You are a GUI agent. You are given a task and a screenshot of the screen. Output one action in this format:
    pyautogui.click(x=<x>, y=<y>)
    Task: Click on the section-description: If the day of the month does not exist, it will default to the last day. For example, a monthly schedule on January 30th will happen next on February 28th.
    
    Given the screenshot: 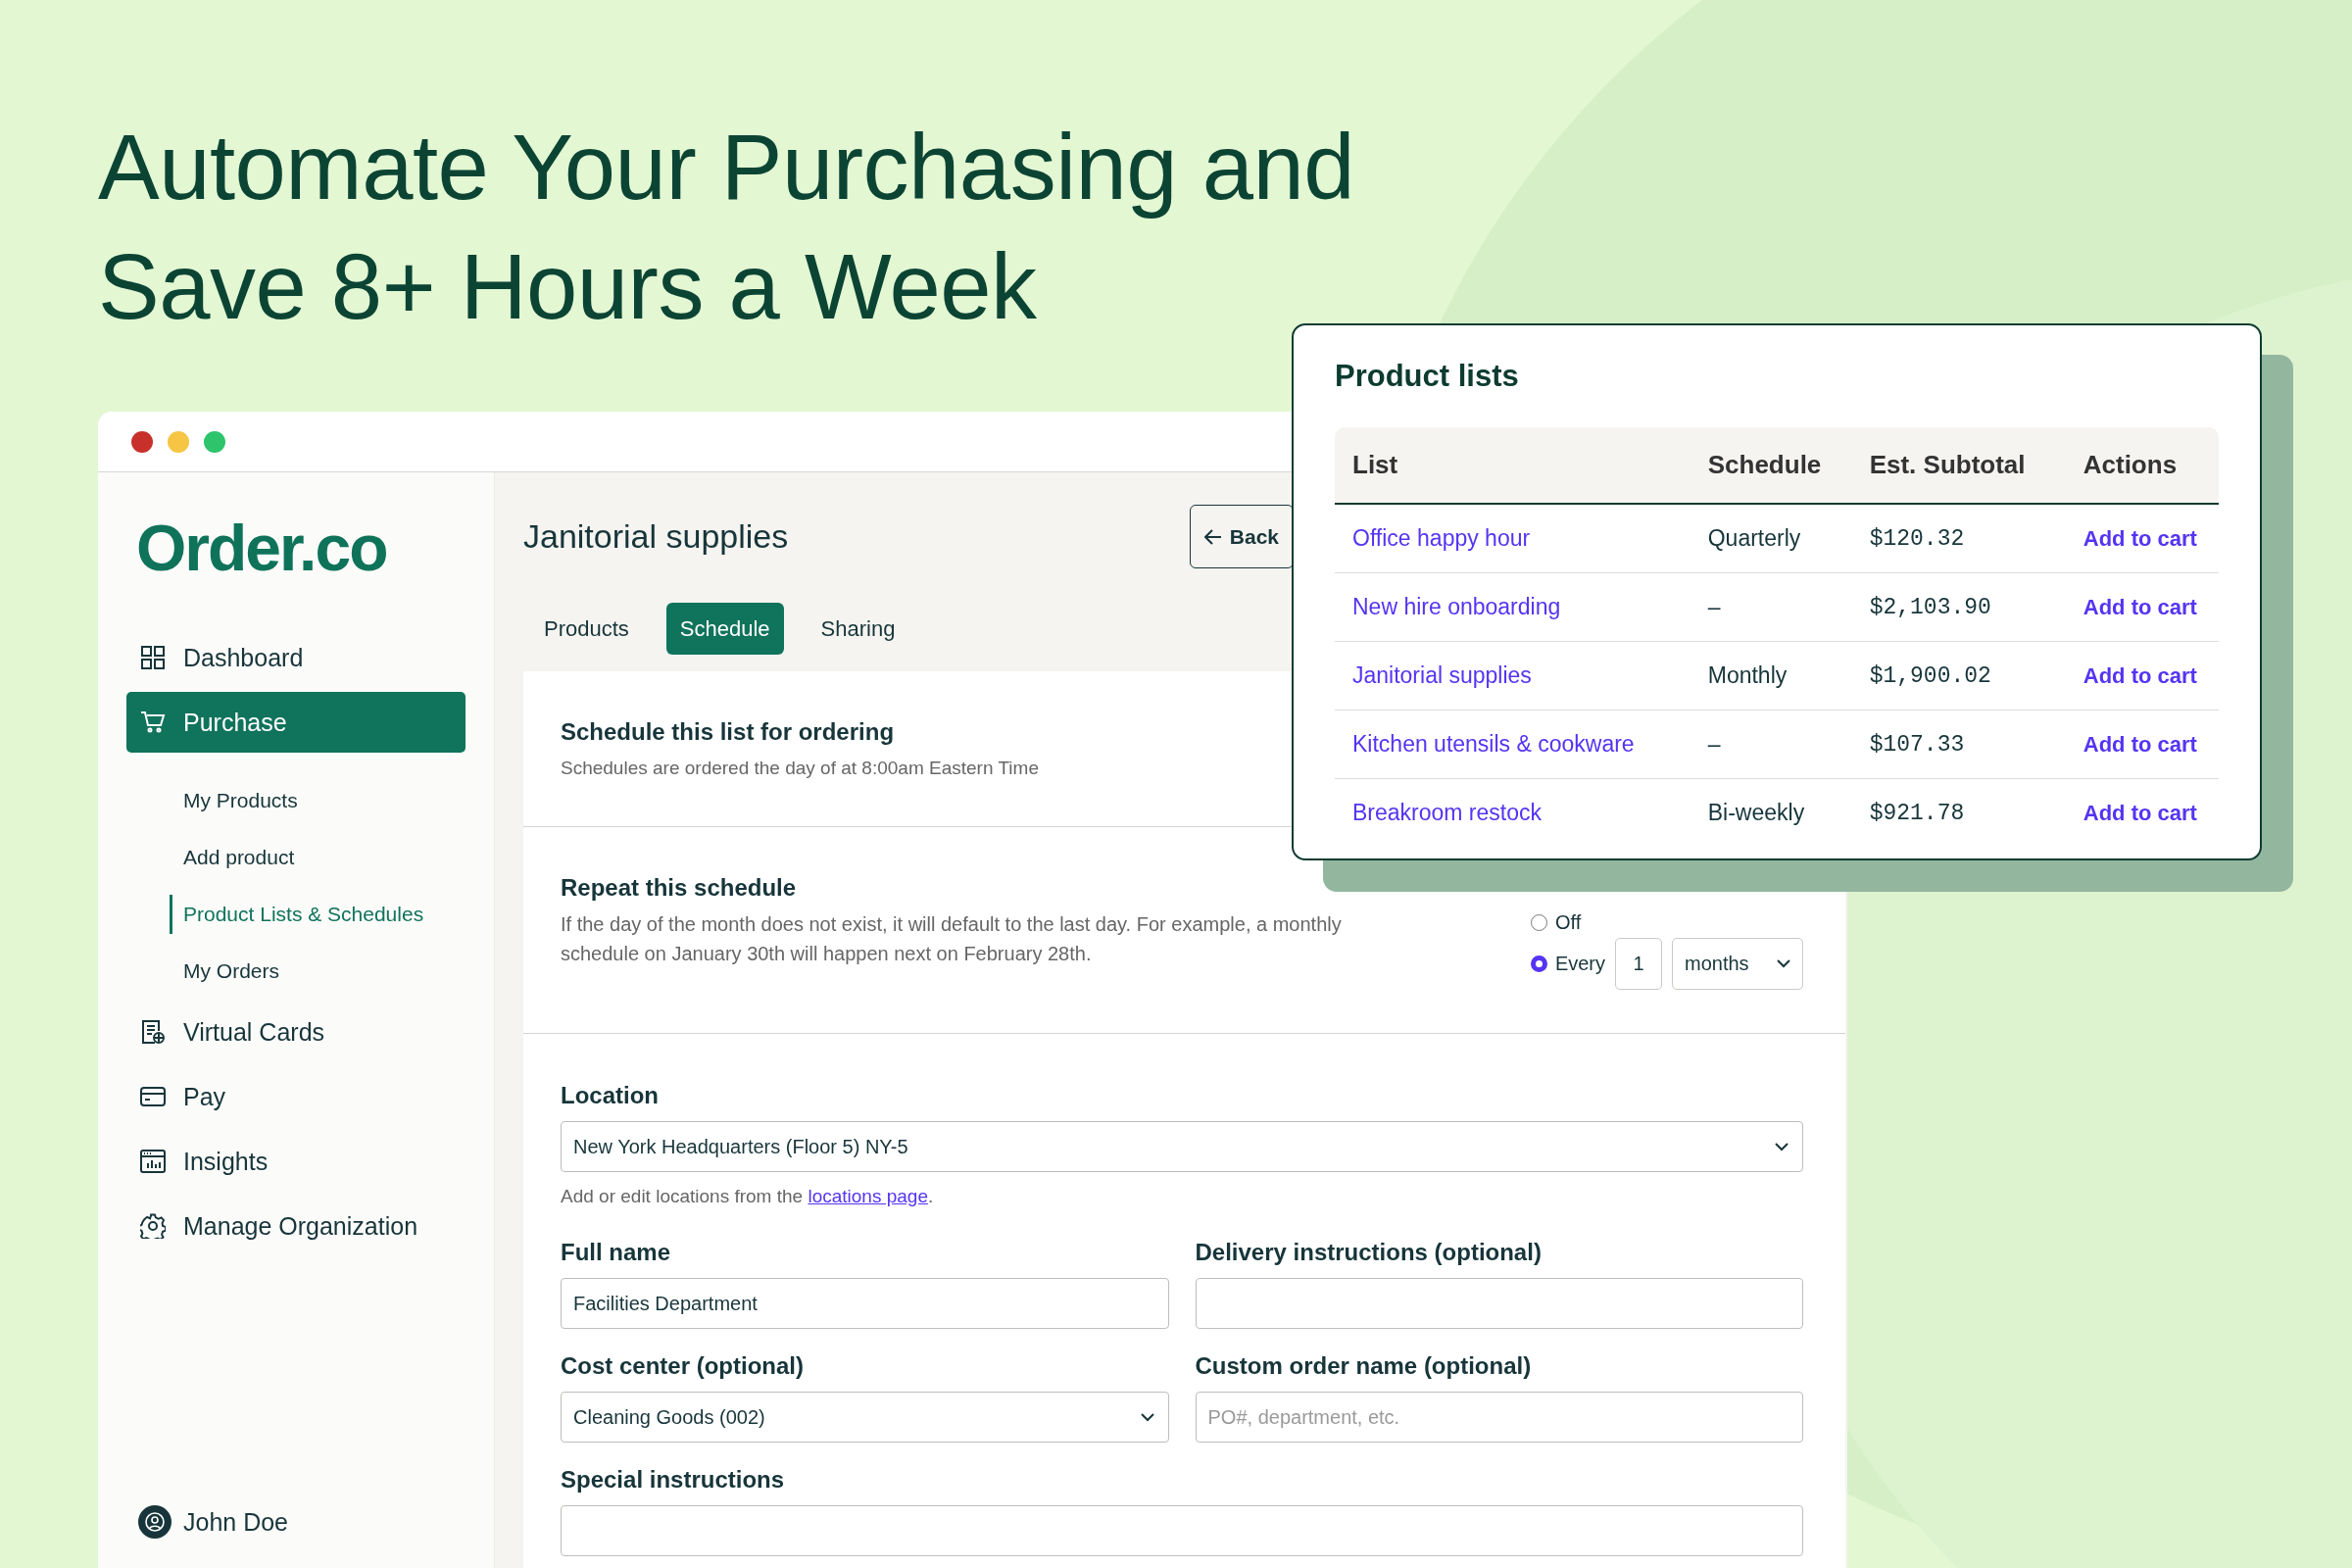 What is the action you would take?
    pyautogui.click(x=952, y=939)
    